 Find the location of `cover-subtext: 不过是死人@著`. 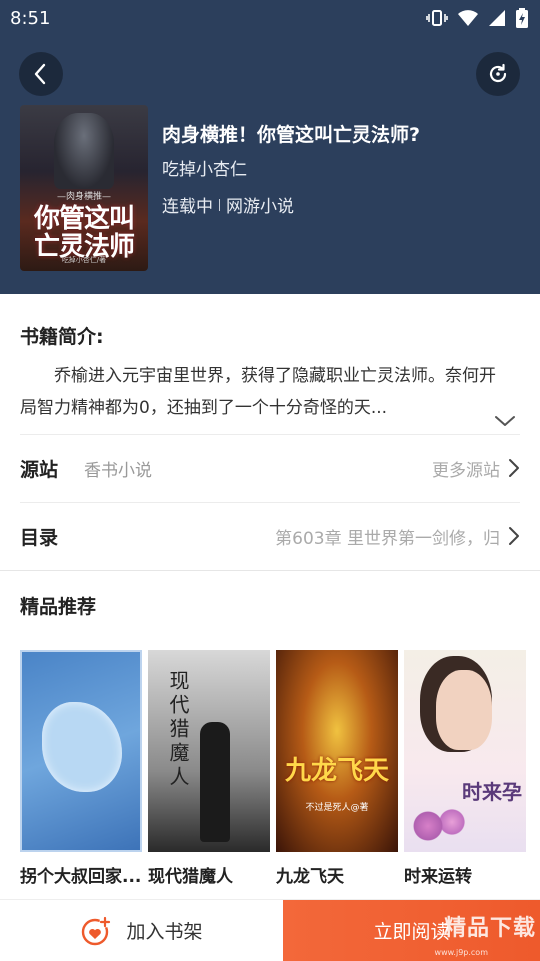

cover-subtext: 不过是死人@著 is located at coordinates (337, 808).